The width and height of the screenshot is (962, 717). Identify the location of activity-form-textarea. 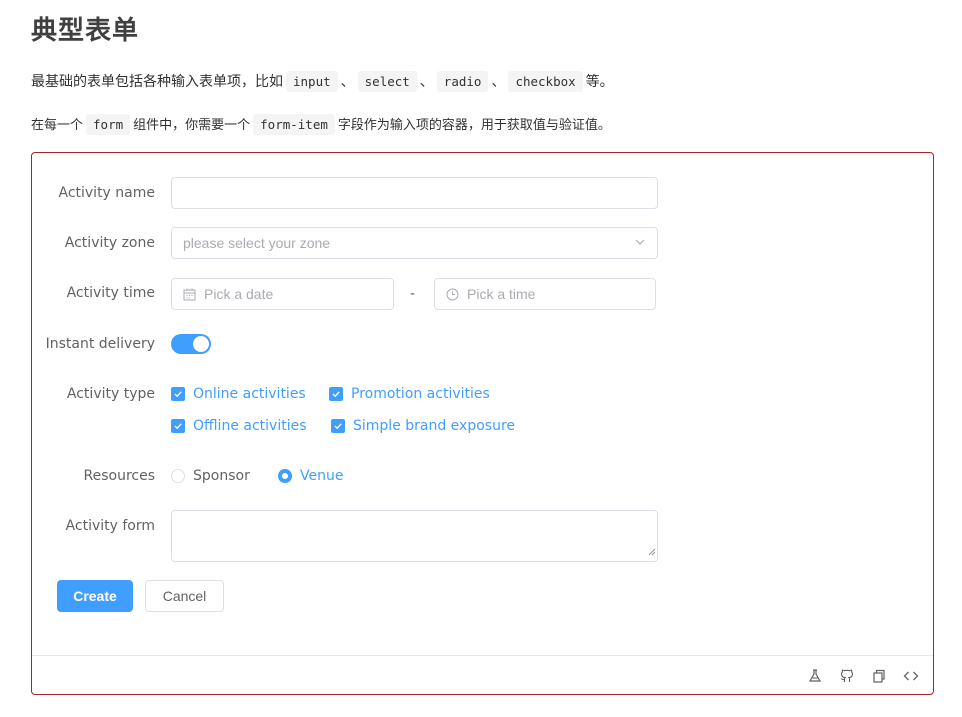
(414, 536).